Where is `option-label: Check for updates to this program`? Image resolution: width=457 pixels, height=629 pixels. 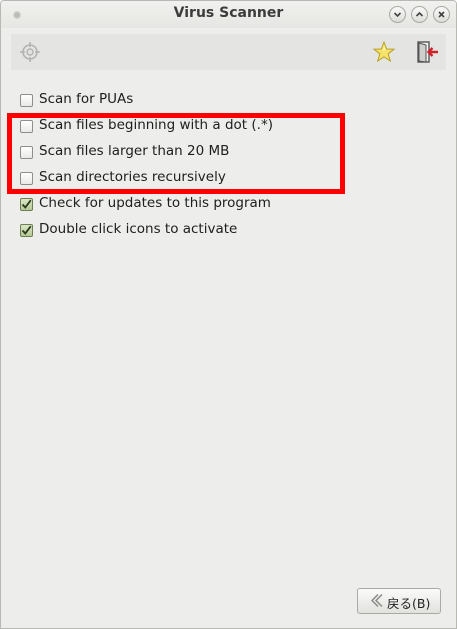 option-label: Check for updates to this program is located at coordinates (155, 203).